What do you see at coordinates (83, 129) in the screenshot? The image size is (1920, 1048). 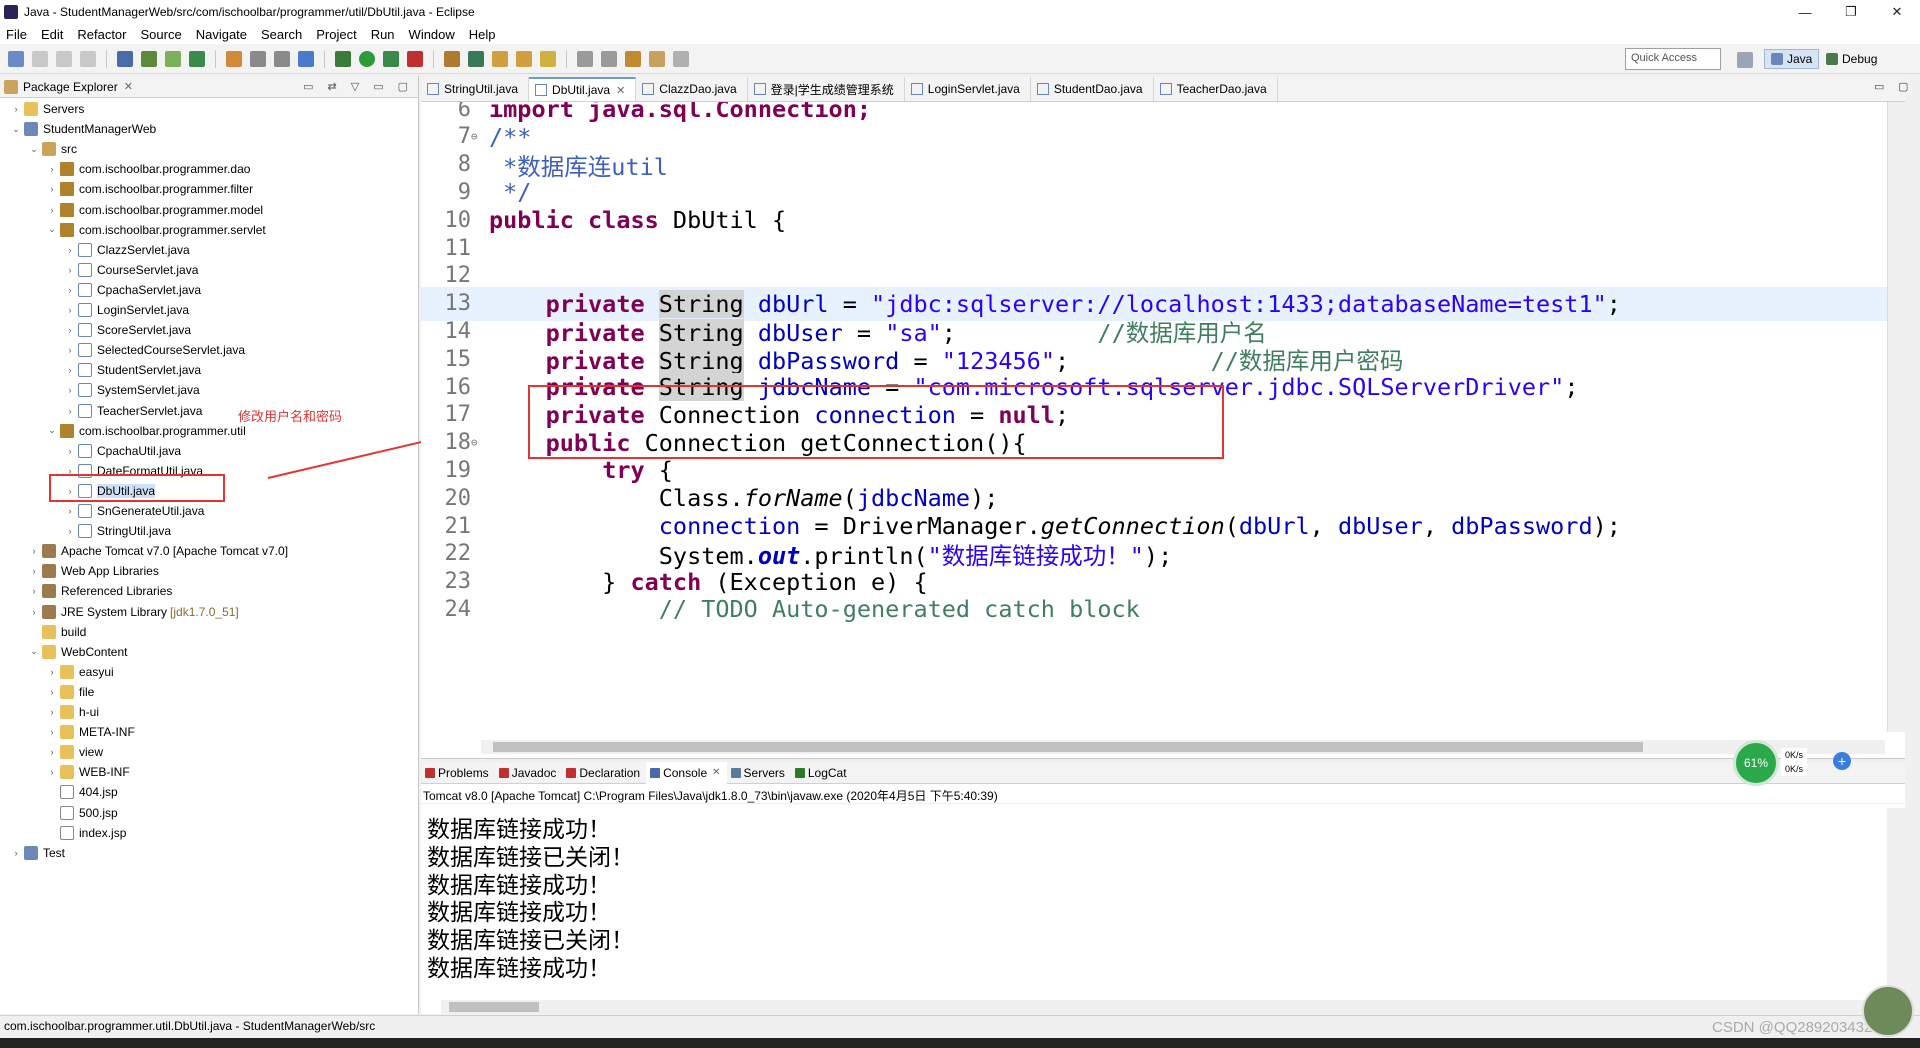 I see `tree-item: ⌄ StudentManagerWeb` at bounding box center [83, 129].